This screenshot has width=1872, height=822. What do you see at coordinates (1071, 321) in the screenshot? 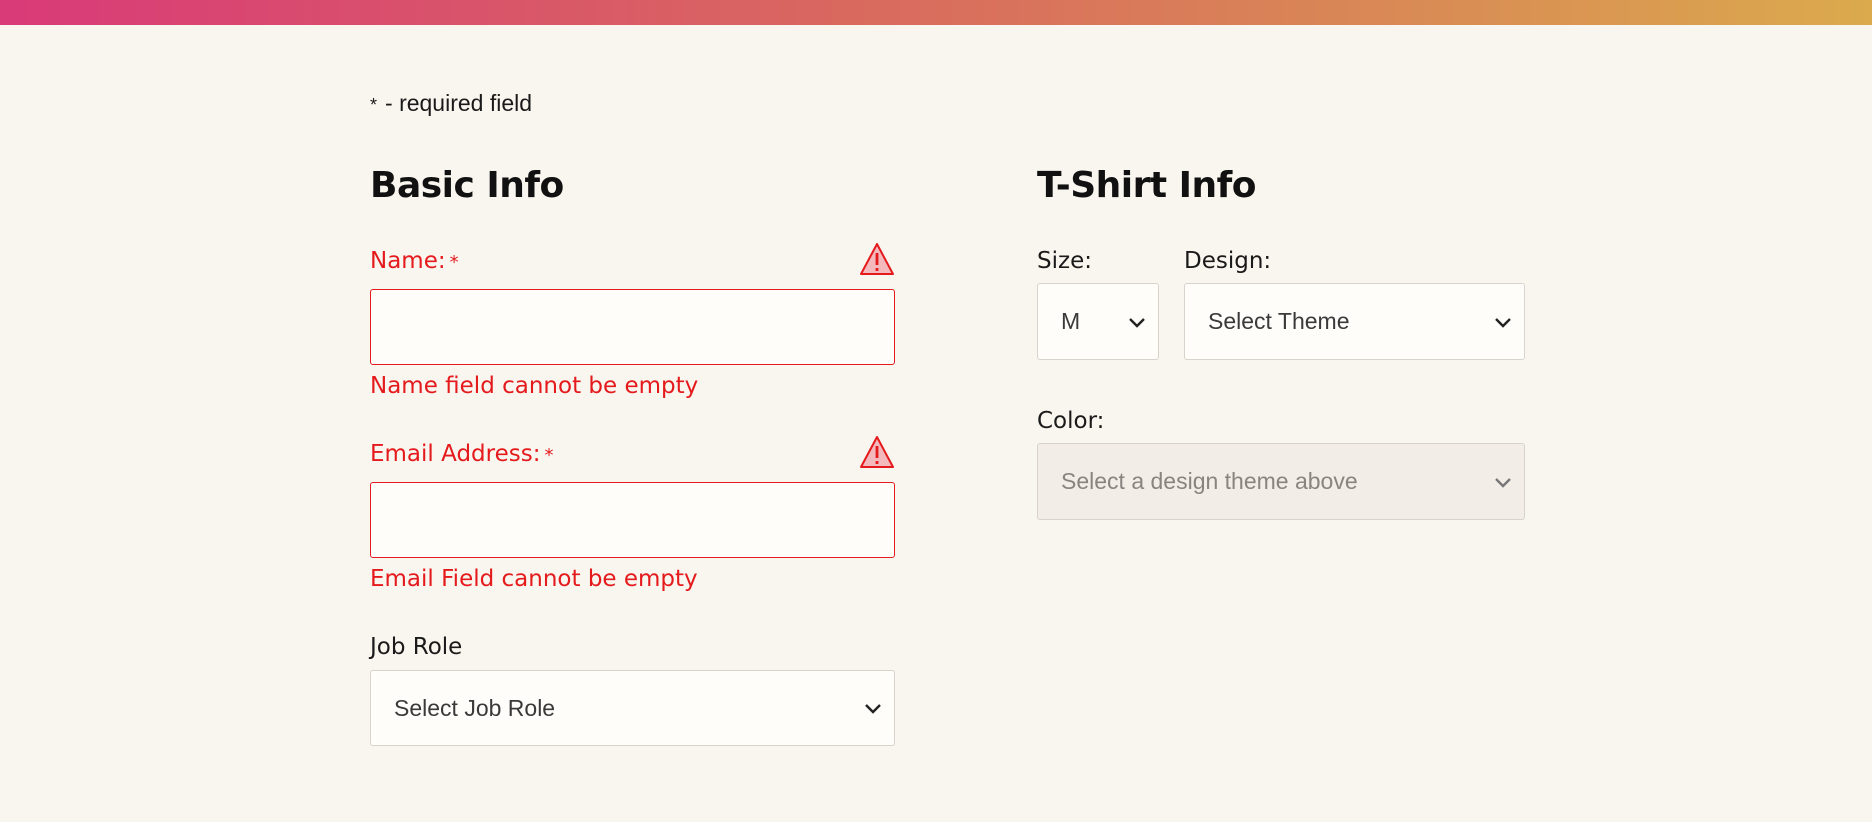
I see `size-selected-value: M` at bounding box center [1071, 321].